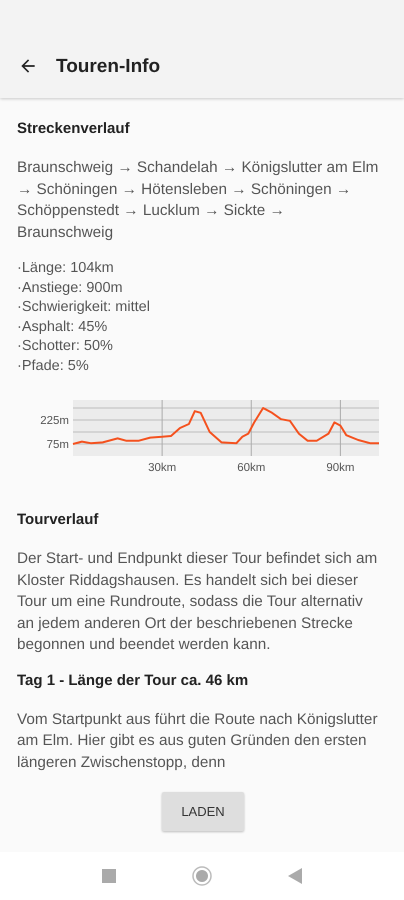 This screenshot has height=900, width=404. What do you see at coordinates (133, 680) in the screenshot?
I see `section-heading: Tag 1 - Länge der Tour ca. 46 km` at bounding box center [133, 680].